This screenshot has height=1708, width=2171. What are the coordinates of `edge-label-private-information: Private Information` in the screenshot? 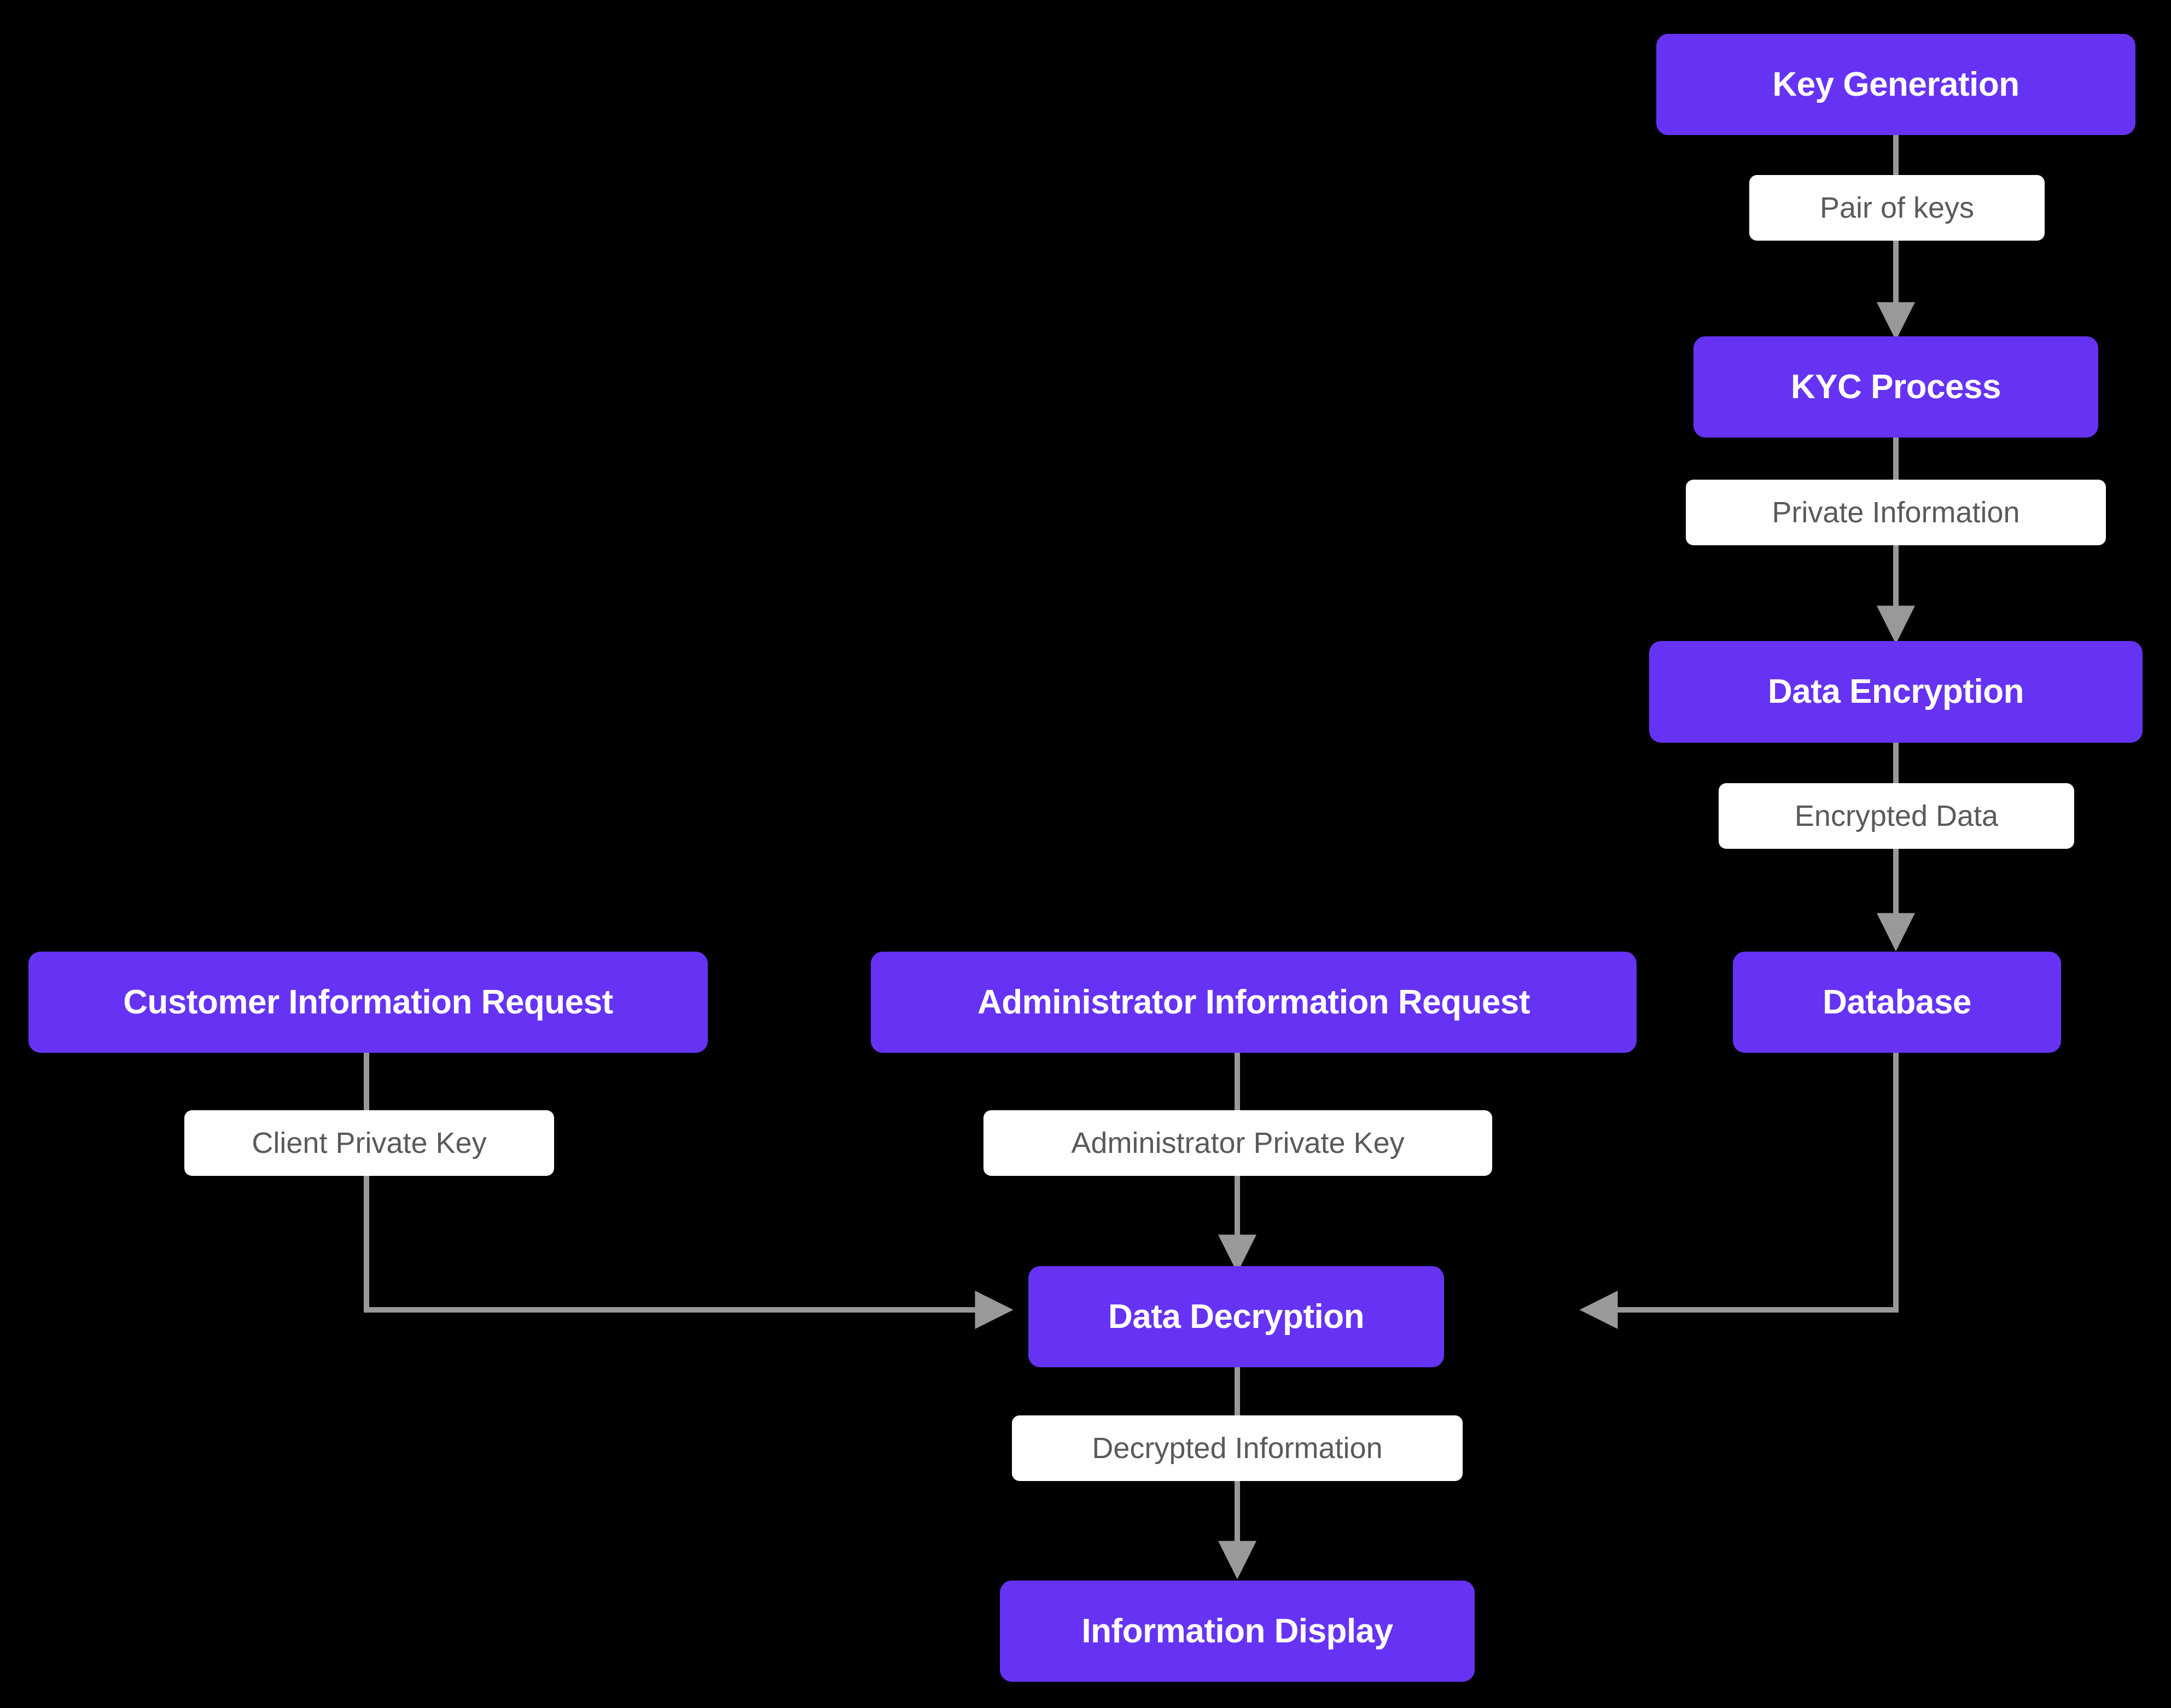 It's located at (1896, 512).